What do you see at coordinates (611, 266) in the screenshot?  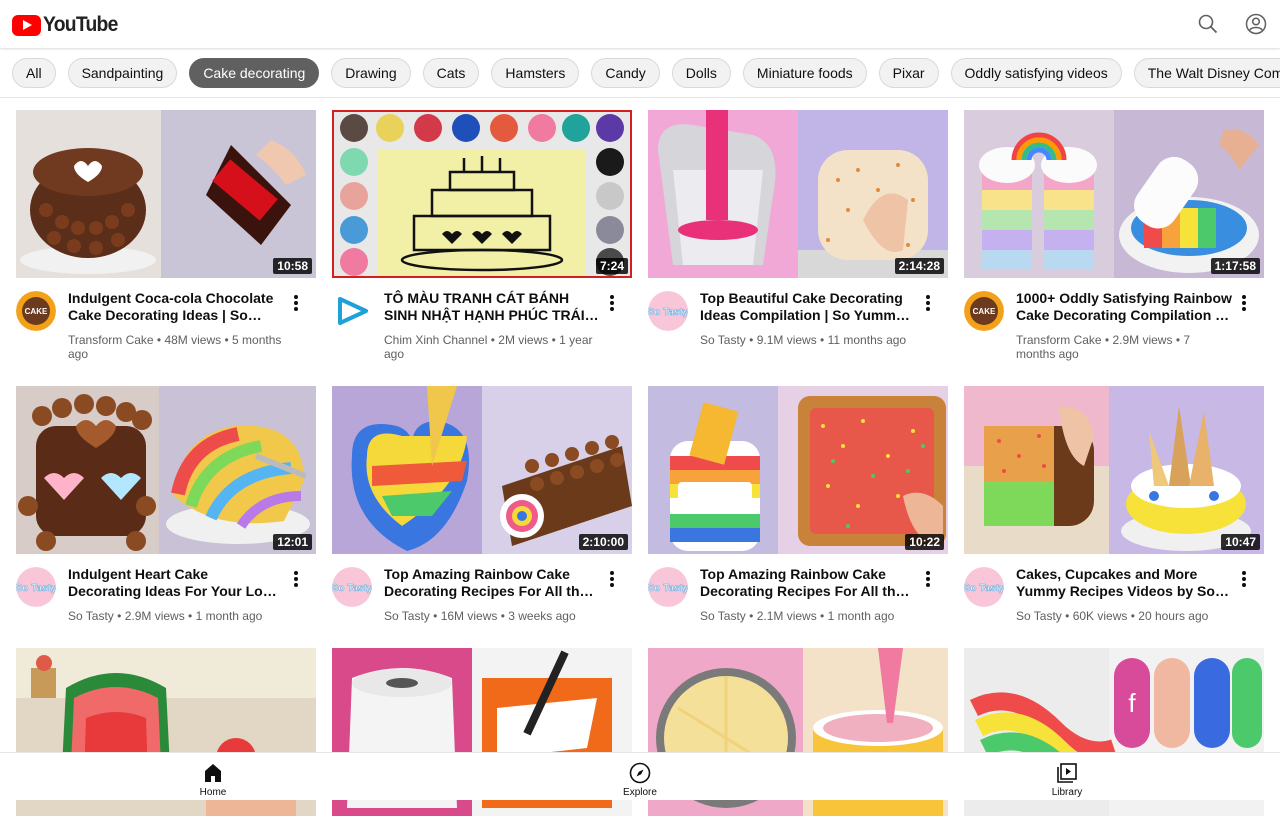 I see `video-duration: 7:24` at bounding box center [611, 266].